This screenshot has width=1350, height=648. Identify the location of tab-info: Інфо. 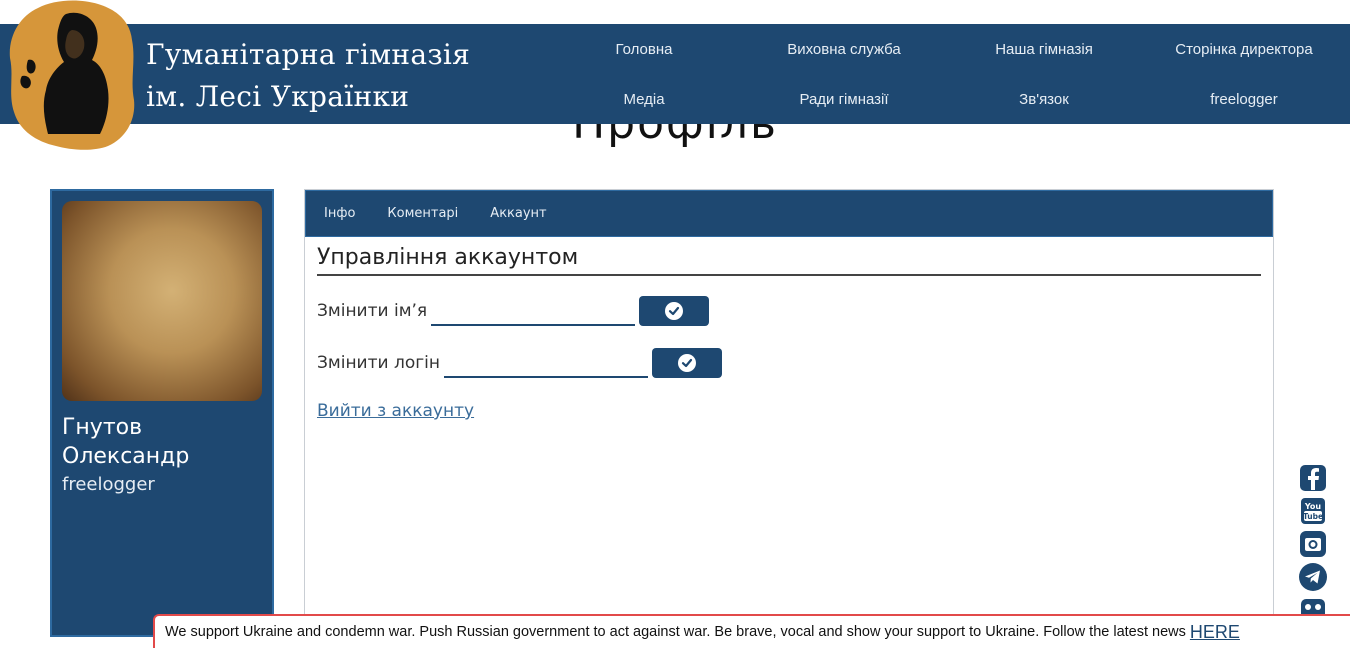
(339, 213).